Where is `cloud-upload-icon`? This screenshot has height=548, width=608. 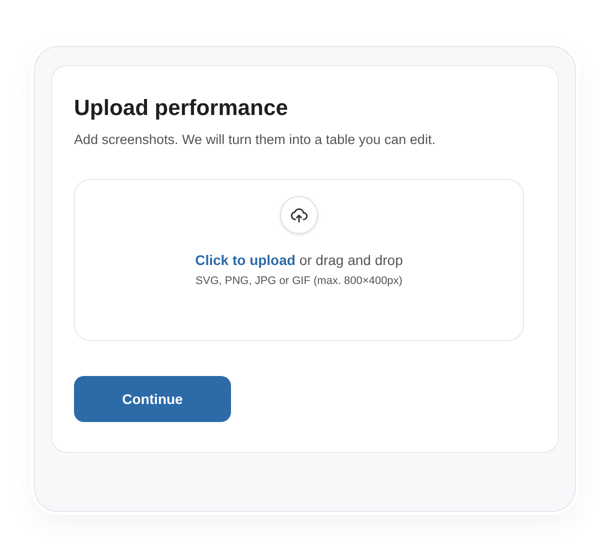
cloud-upload-icon is located at coordinates (299, 215).